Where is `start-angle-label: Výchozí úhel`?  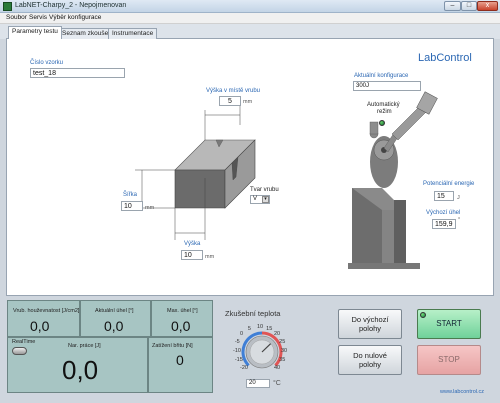 start-angle-label: Výchozí úhel is located at coordinates (443, 213).